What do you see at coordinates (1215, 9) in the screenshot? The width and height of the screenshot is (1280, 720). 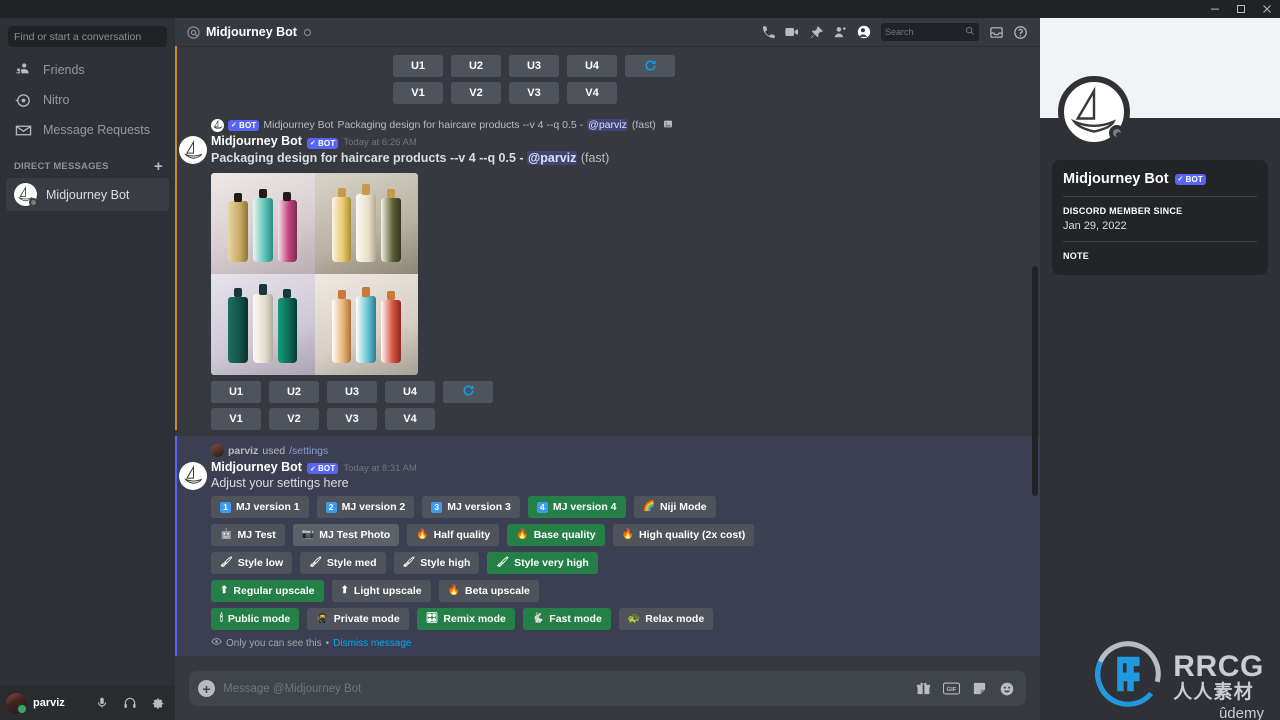 I see `minimize-button` at bounding box center [1215, 9].